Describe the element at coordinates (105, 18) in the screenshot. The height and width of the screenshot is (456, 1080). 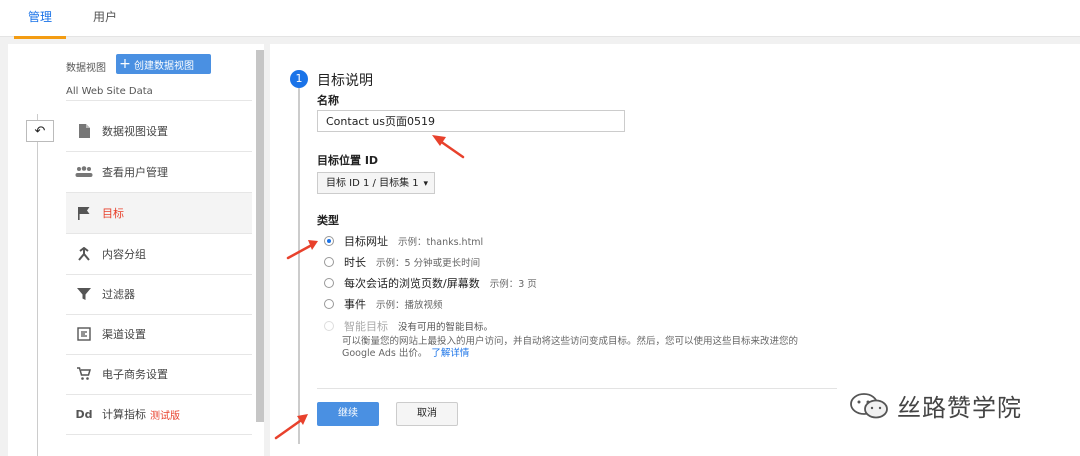
I see `tab-user: 用户` at that location.